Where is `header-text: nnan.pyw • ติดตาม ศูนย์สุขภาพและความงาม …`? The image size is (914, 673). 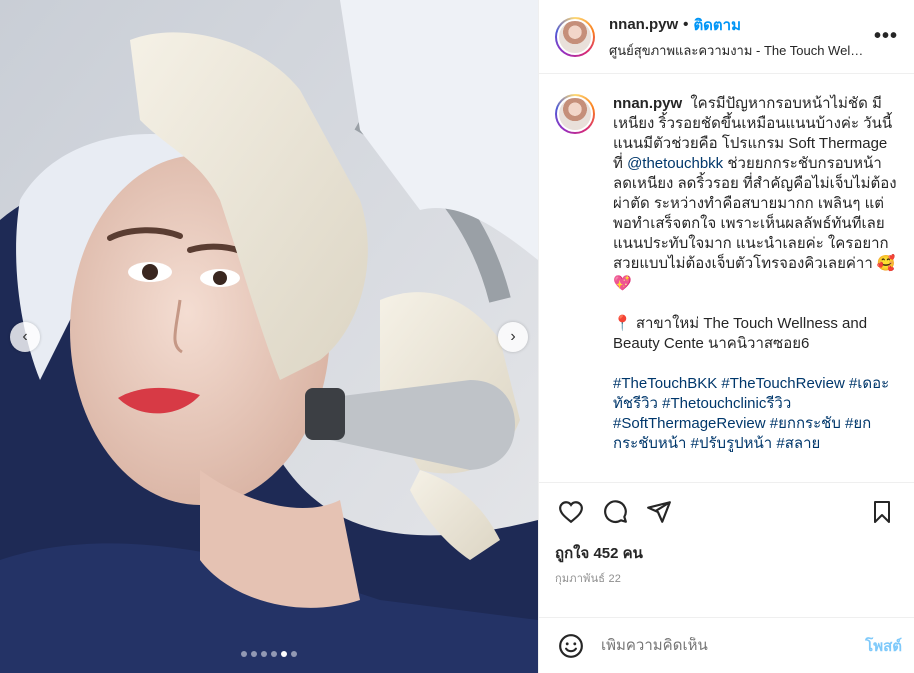
header-text: nnan.pyw • ติดตาม ศูนย์สุขภาพและความงาม … is located at coordinates (737, 37).